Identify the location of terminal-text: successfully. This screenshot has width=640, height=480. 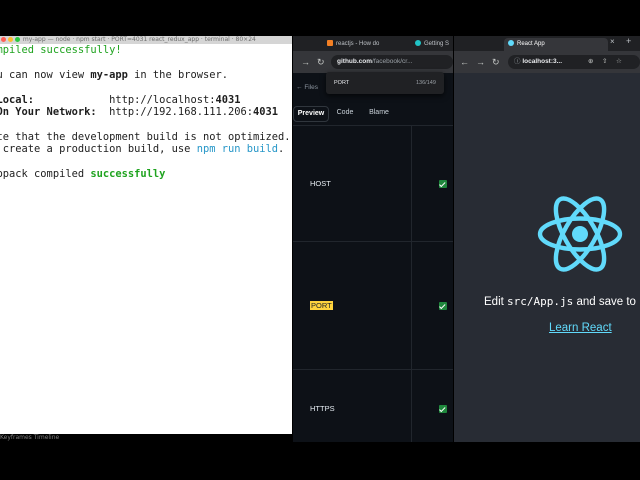
(128, 173).